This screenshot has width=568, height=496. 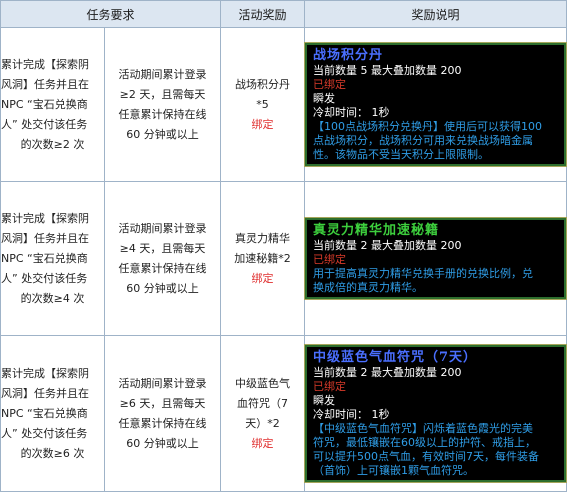 I want to click on reward-line: 天）*2, so click(x=262, y=423).